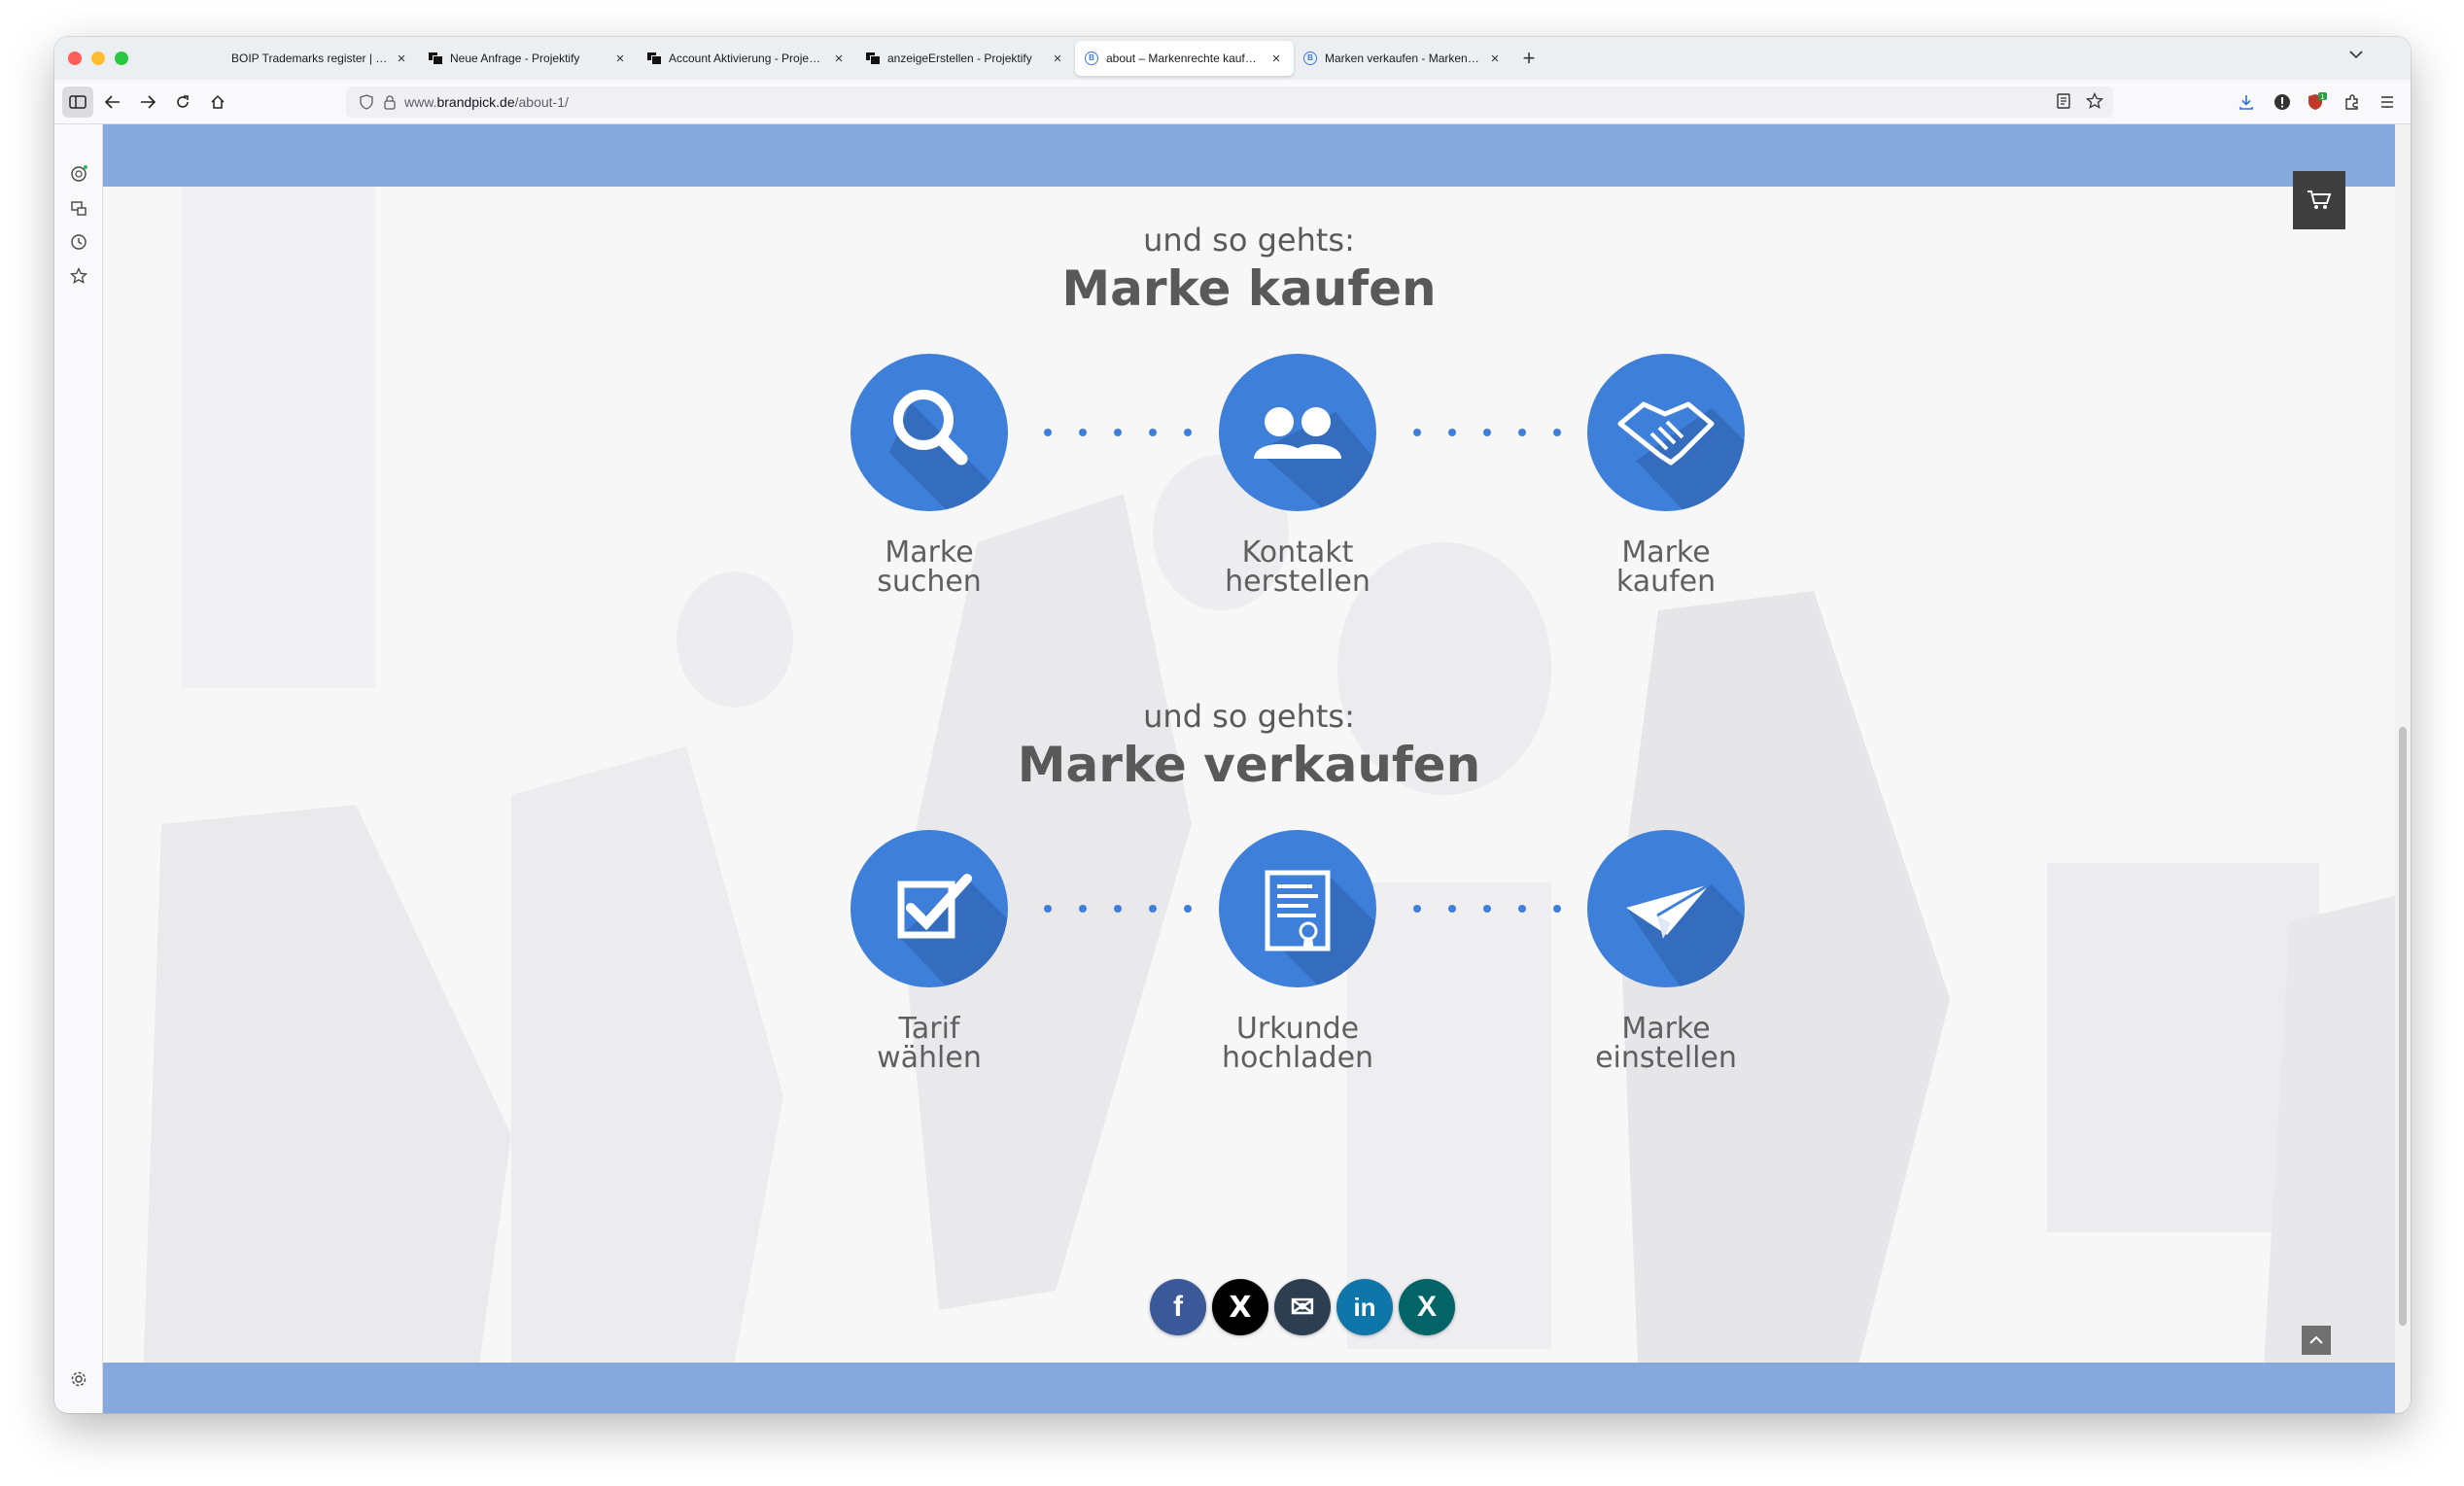 This screenshot has width=2464, height=1486. Describe the element at coordinates (1249, 717) in the screenshot. I see `sell-section-subtitle: und so gehts:` at that location.